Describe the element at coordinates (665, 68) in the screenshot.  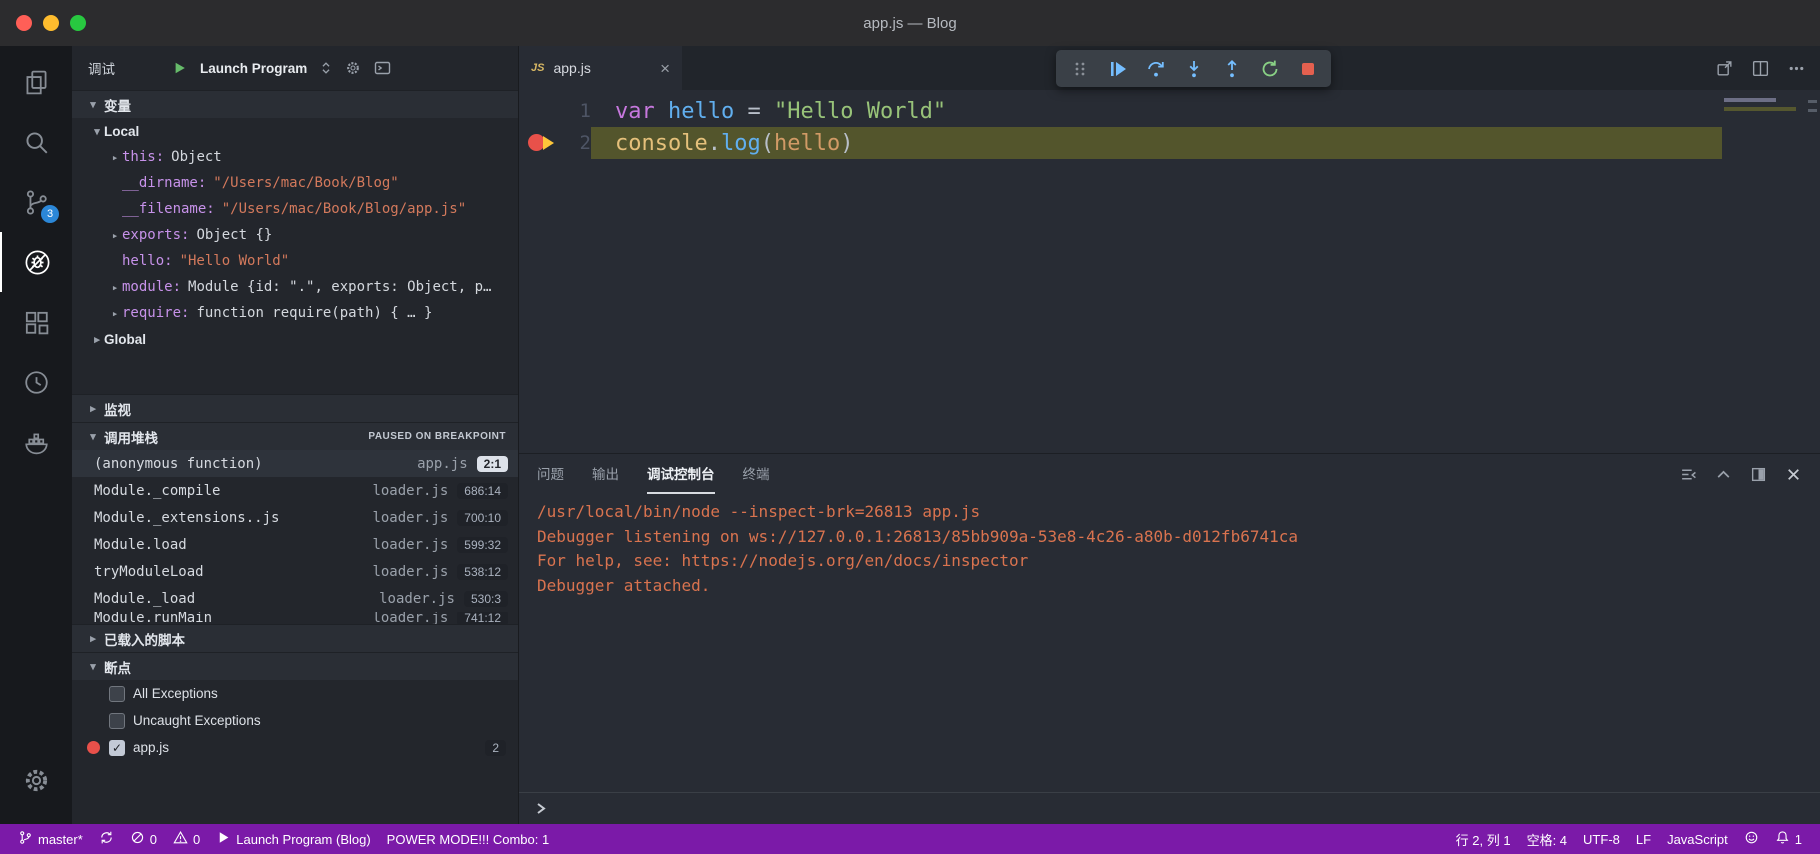
I see `close-tab-icon: ×` at that location.